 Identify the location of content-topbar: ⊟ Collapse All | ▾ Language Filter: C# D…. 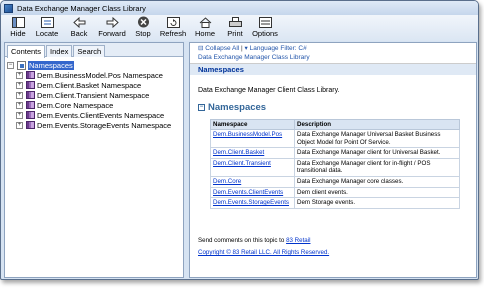
(333, 53).